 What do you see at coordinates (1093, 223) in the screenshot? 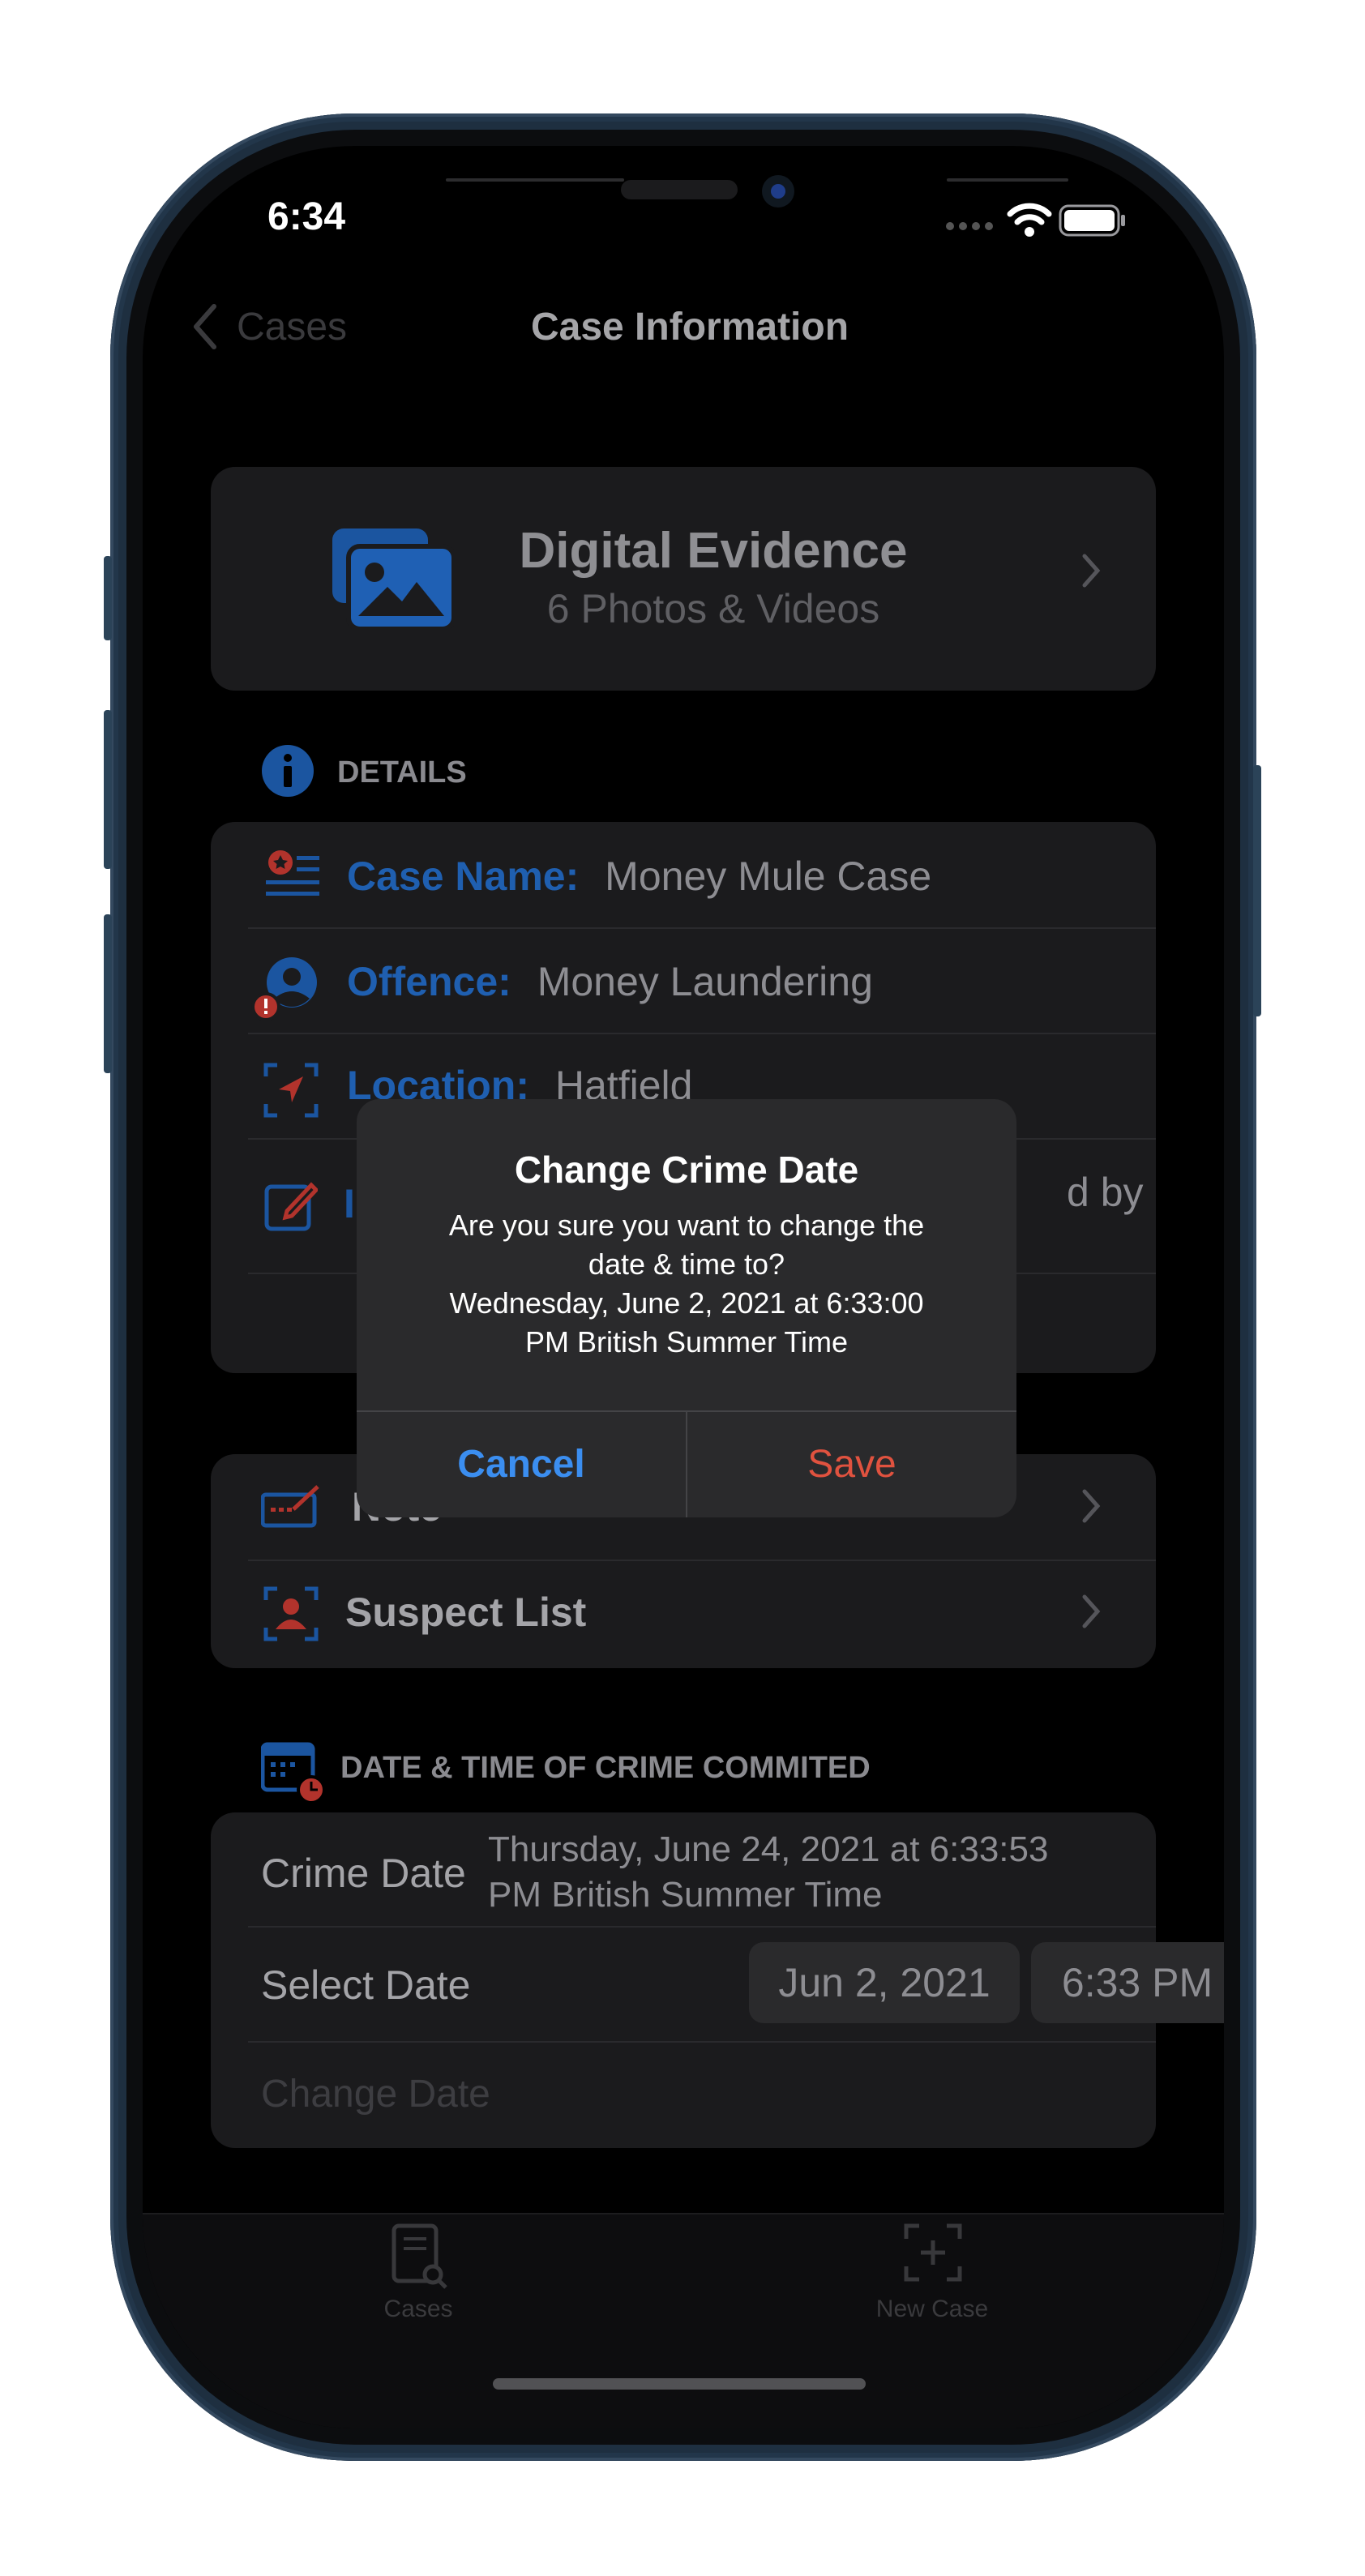
I see `battery-icon` at bounding box center [1093, 223].